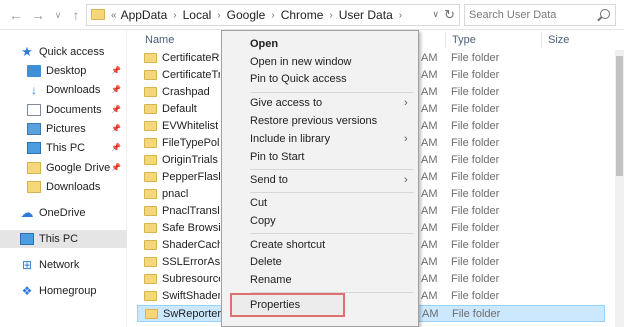 This screenshot has height=327, width=624. What do you see at coordinates (298, 79) in the screenshot?
I see `menu-item-pin-quick-access: Pin to Quick access` at bounding box center [298, 79].